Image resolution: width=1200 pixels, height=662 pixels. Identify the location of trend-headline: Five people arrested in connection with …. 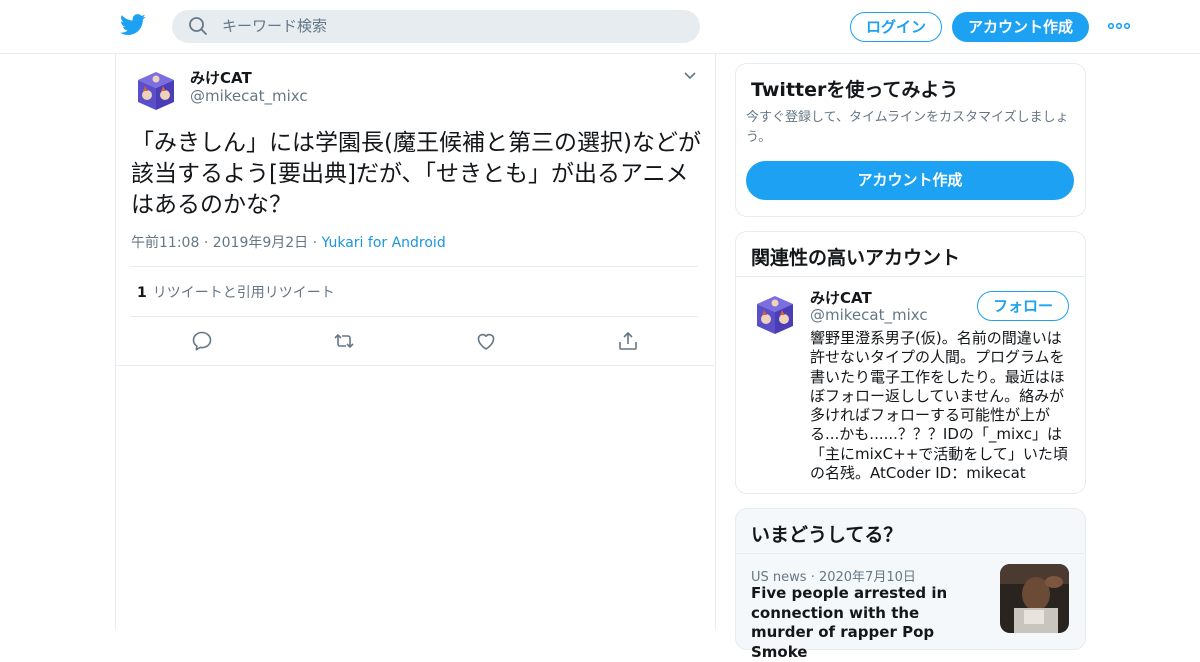
(868, 623).